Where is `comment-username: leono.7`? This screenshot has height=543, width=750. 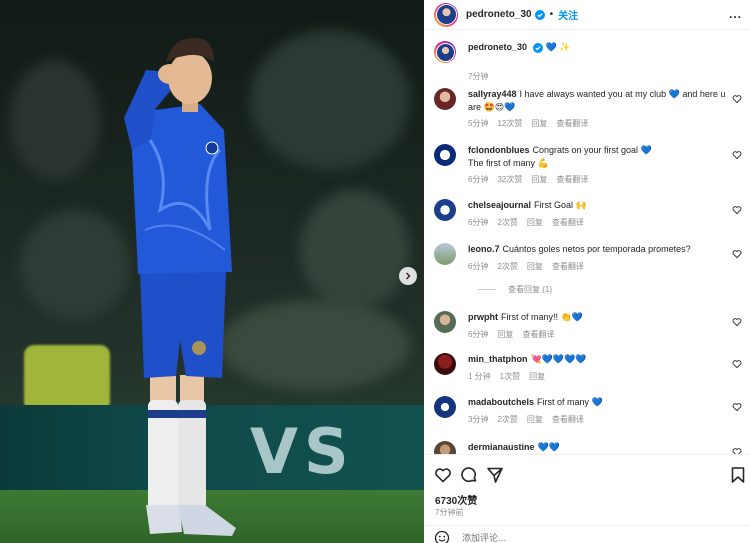
comment-username: leono.7 is located at coordinates (484, 249).